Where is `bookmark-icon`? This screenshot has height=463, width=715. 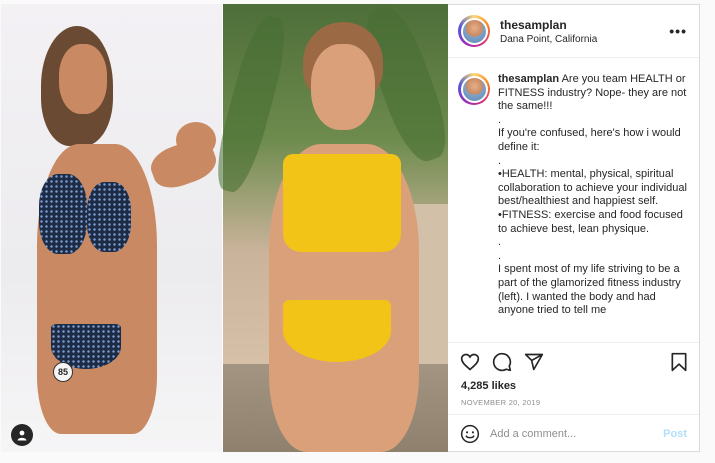 bookmark-icon is located at coordinates (679, 362).